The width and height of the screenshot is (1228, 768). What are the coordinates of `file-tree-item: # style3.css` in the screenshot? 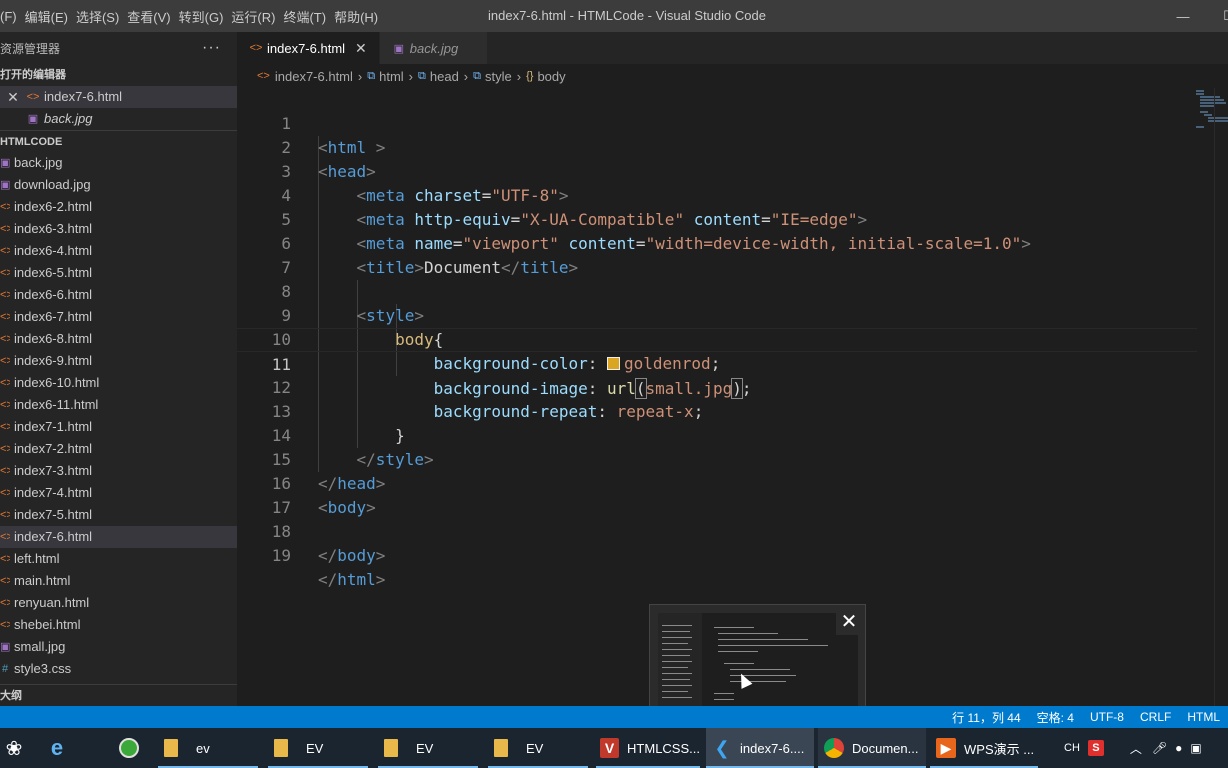 It's located at (118, 669).